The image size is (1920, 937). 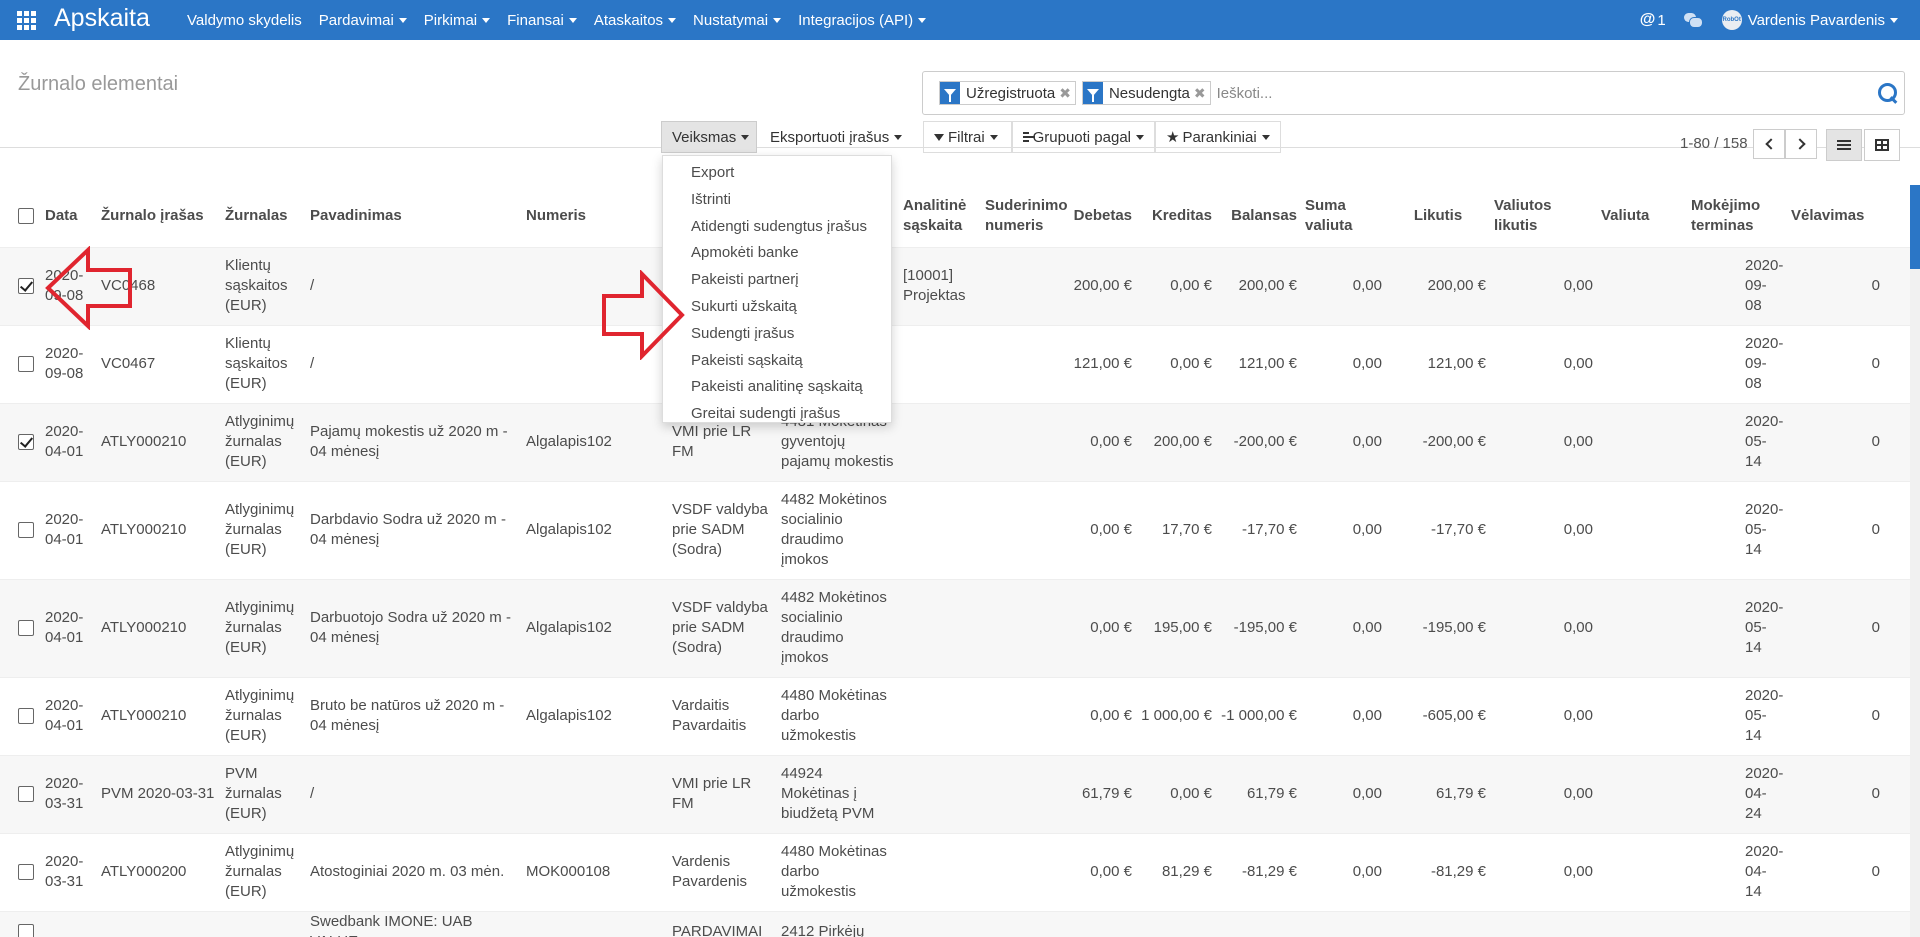 I want to click on cell-reconcile, so click(x=1024, y=716).